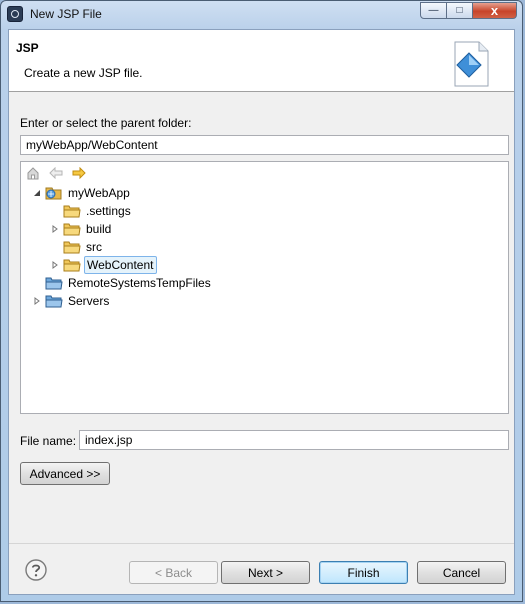 This screenshot has height=604, width=525. Describe the element at coordinates (265, 572) in the screenshot. I see `next-button: Next >` at that location.